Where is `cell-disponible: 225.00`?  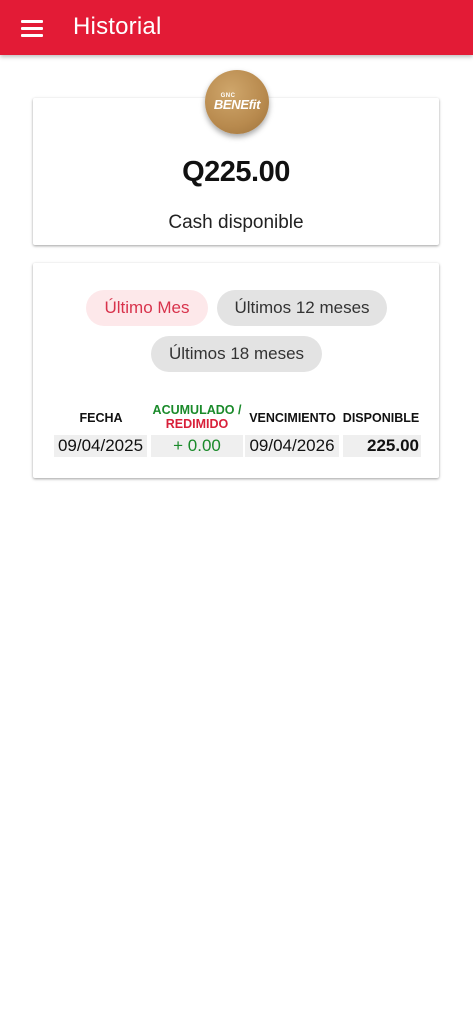 cell-disponible: 225.00 is located at coordinates (382, 446).